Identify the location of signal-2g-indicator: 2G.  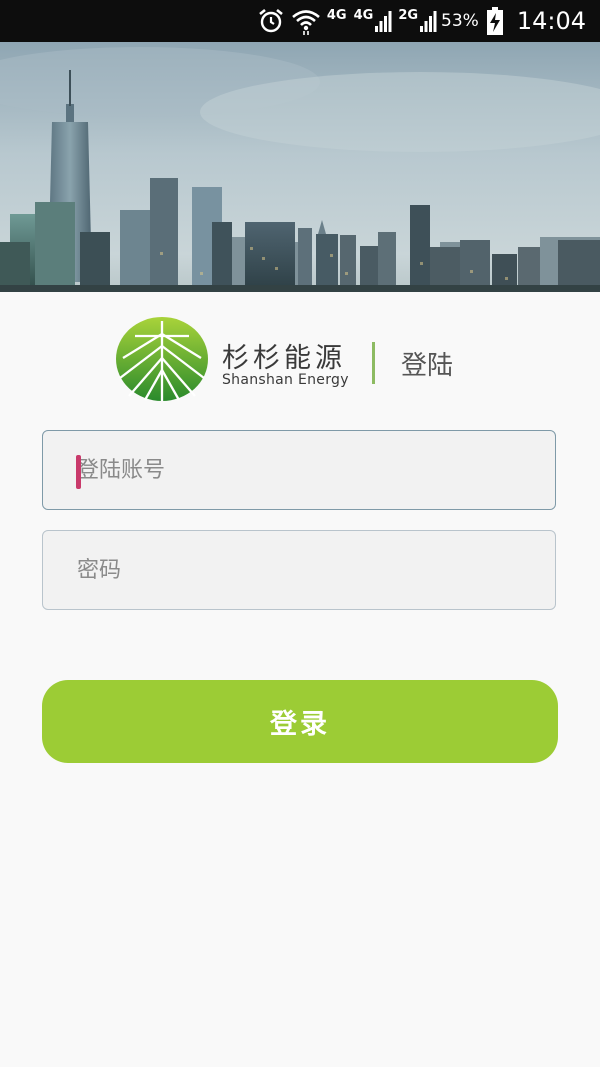
(417, 20).